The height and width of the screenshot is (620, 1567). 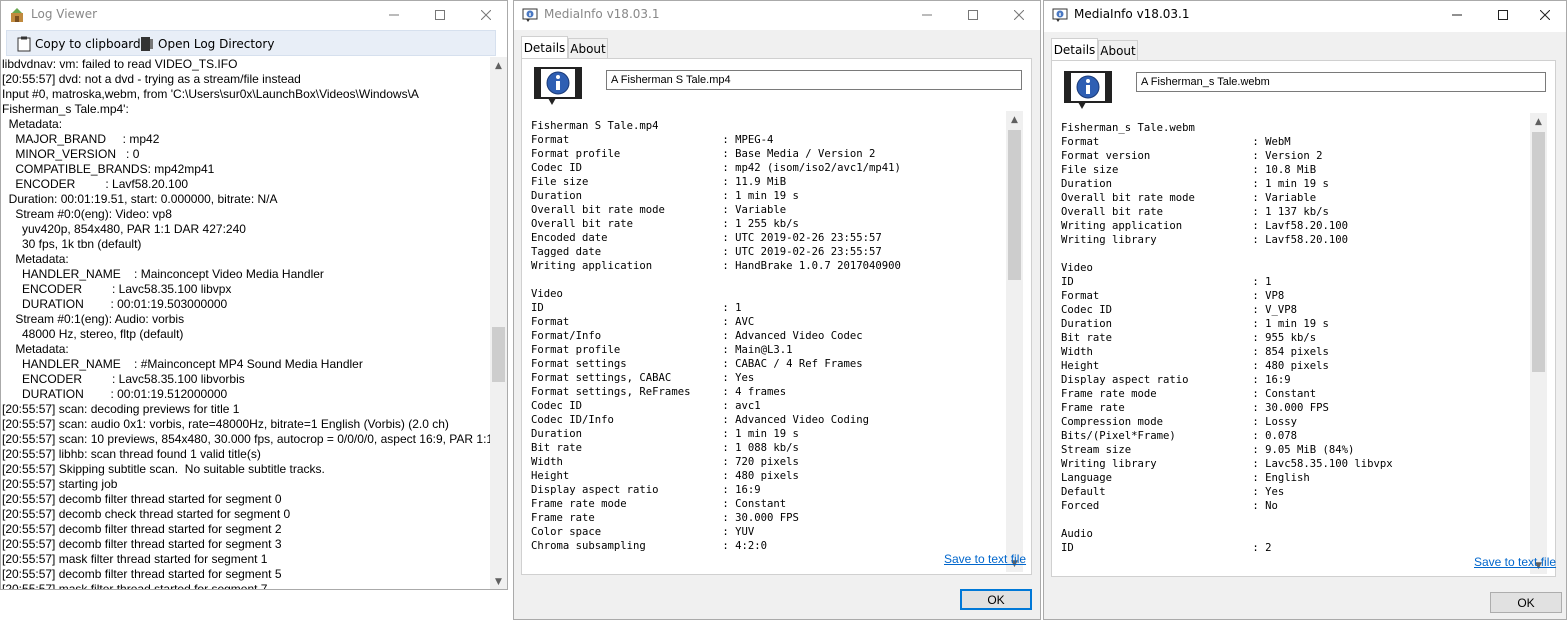 I want to click on mediainfo-1-titlebar: MediaInfo v18.03.1, so click(x=777, y=15).